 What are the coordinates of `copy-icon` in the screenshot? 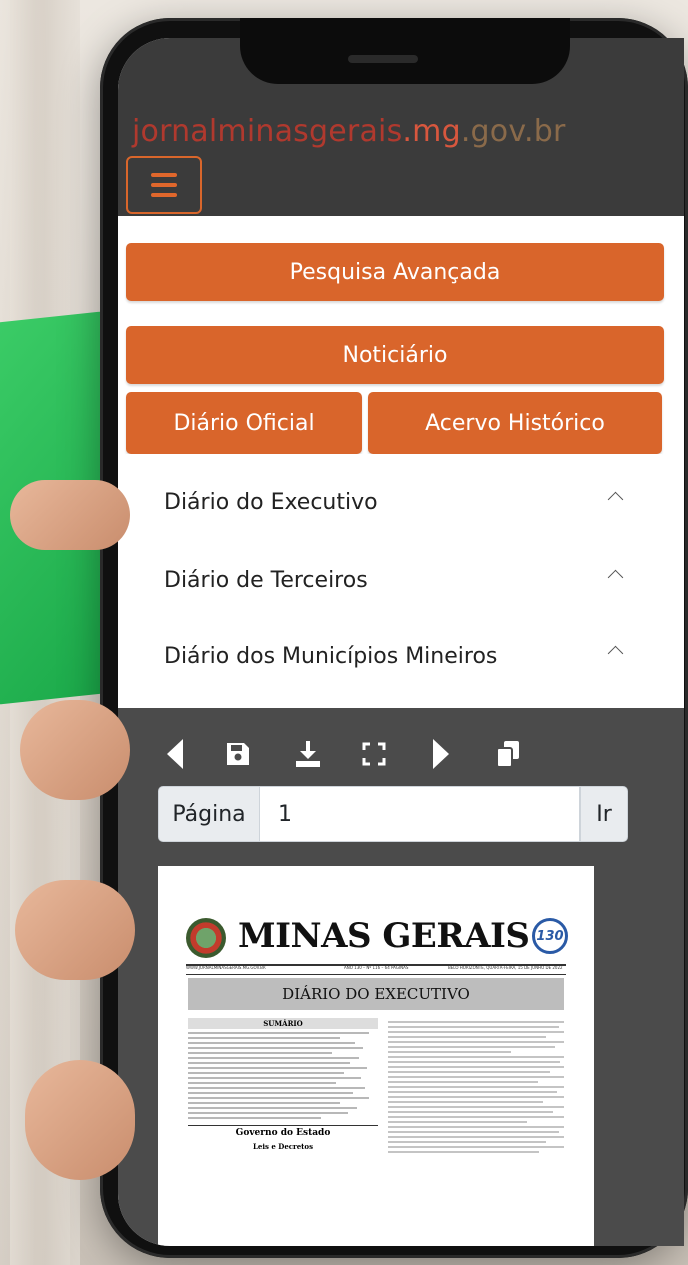 It's located at (508, 754).